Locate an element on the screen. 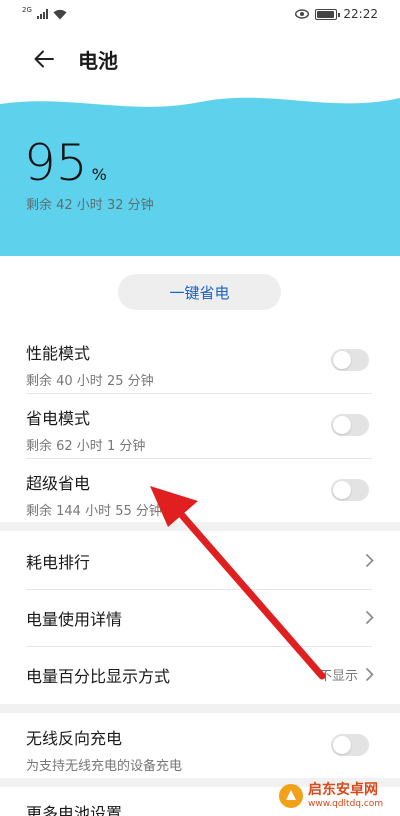  status-left: 2G is located at coordinates (44, 13).